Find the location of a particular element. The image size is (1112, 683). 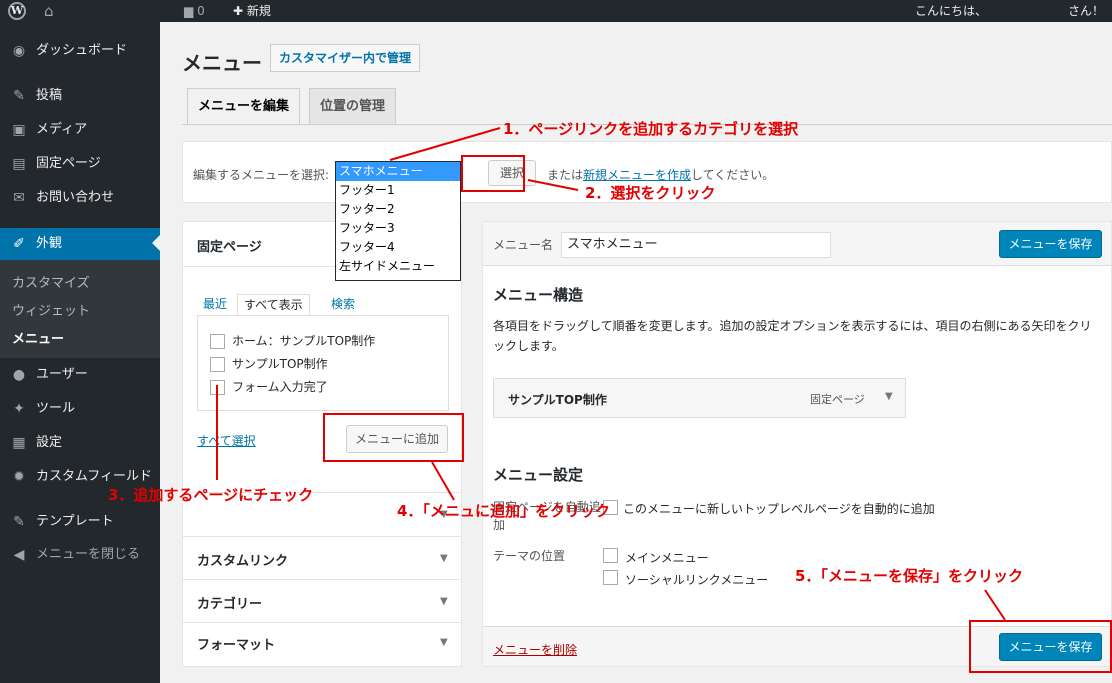

location-main-label: メインメニュー is located at coordinates (667, 558).